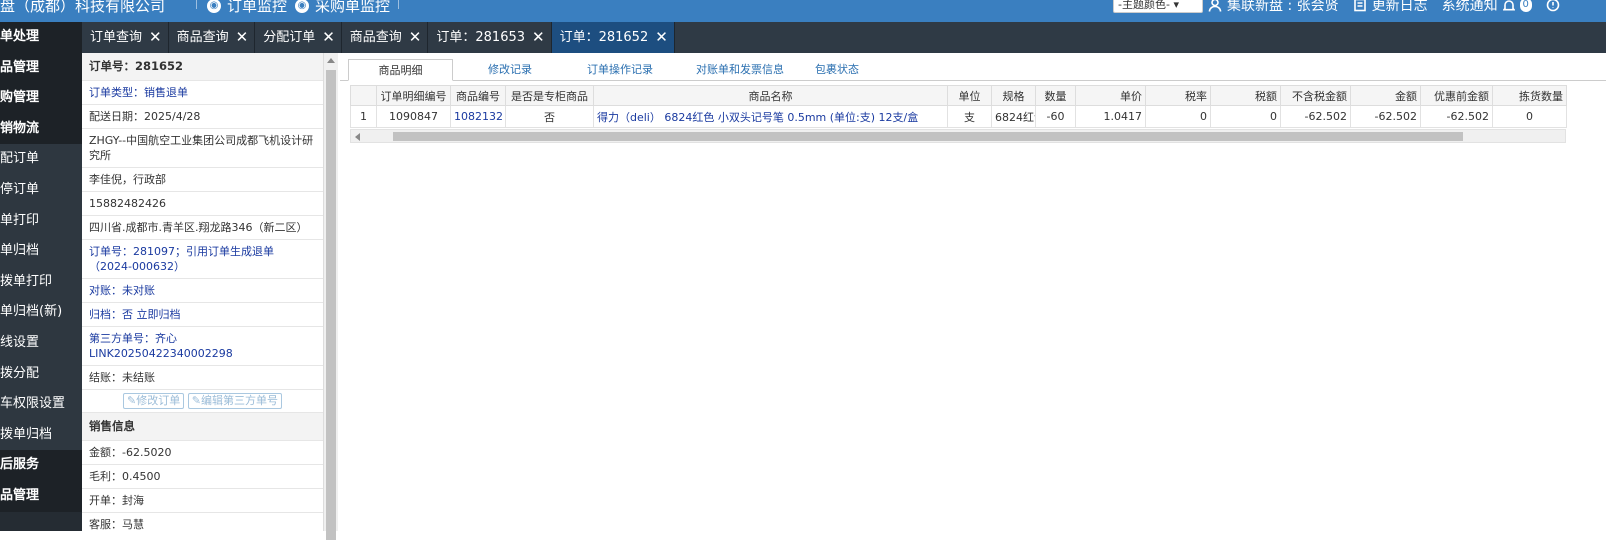 Image resolution: width=1606 pixels, height=540 pixels. Describe the element at coordinates (41, 37) in the screenshot. I see `sidebar-group: 单处理` at that location.